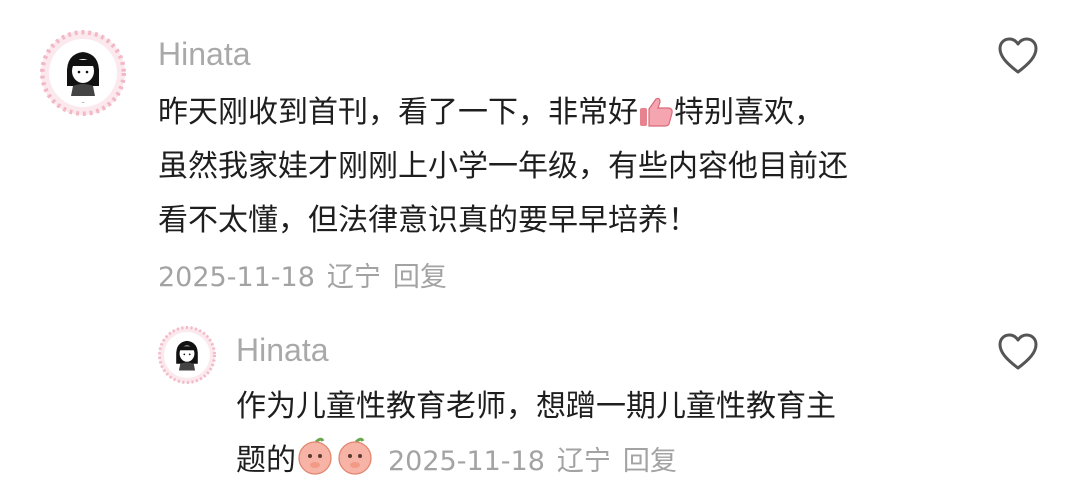 The width and height of the screenshot is (1080, 501). I want to click on comment-line: 看不太懂，但法律意识真的要早早培养！, so click(428, 220).